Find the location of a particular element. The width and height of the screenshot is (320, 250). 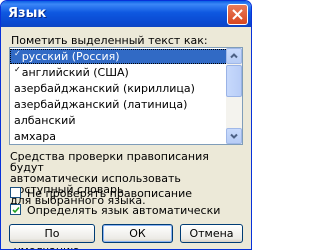

close-icon is located at coordinates (237, 14).